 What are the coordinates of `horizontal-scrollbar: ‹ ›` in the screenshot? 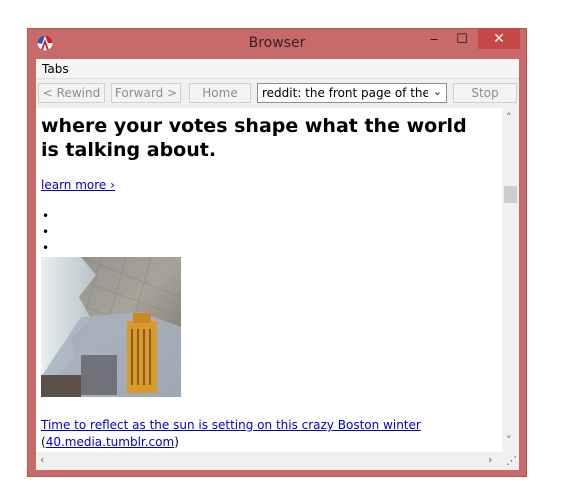 It's located at (269, 460).